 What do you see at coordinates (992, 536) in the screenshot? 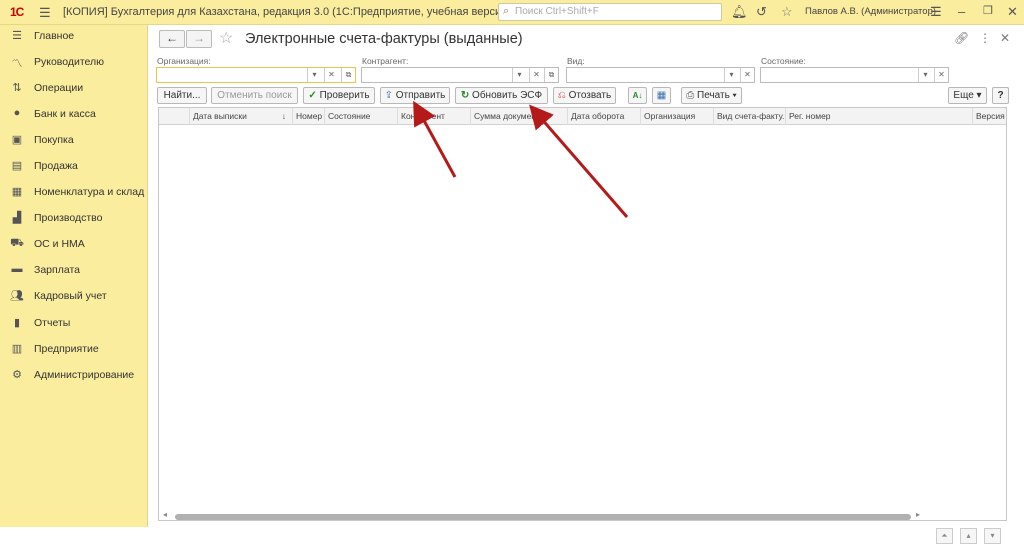
I see `scroll-down-button: ▾` at bounding box center [992, 536].